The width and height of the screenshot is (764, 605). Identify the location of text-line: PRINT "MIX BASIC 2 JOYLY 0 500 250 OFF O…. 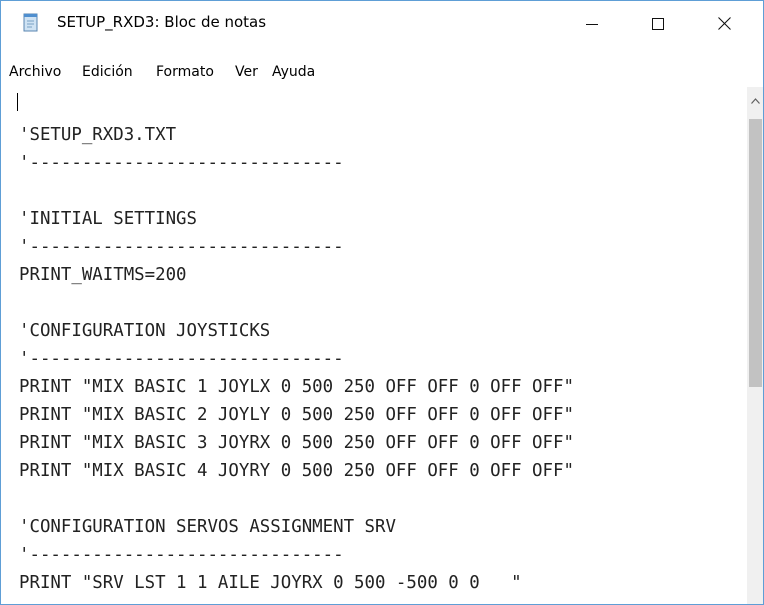
(296, 415).